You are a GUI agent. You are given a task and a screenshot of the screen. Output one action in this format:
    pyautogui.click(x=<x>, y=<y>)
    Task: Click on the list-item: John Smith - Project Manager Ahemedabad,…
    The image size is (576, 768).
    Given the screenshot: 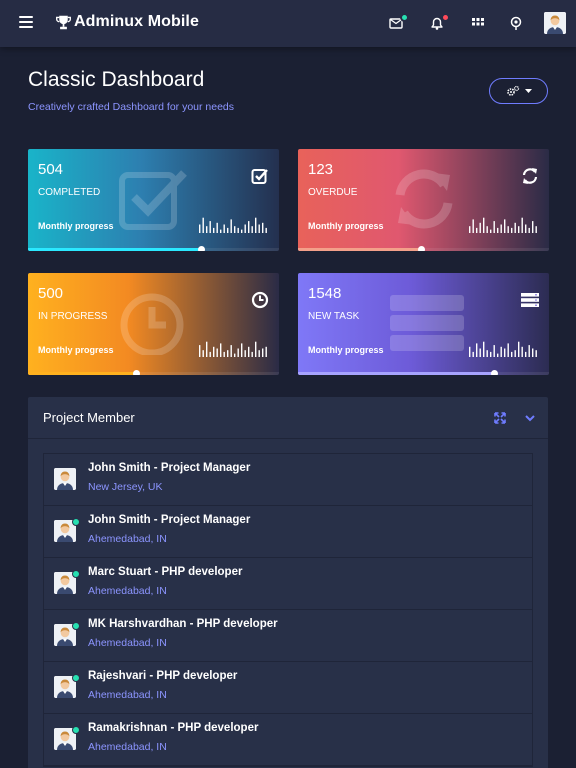 What is the action you would take?
    pyautogui.click(x=288, y=532)
    